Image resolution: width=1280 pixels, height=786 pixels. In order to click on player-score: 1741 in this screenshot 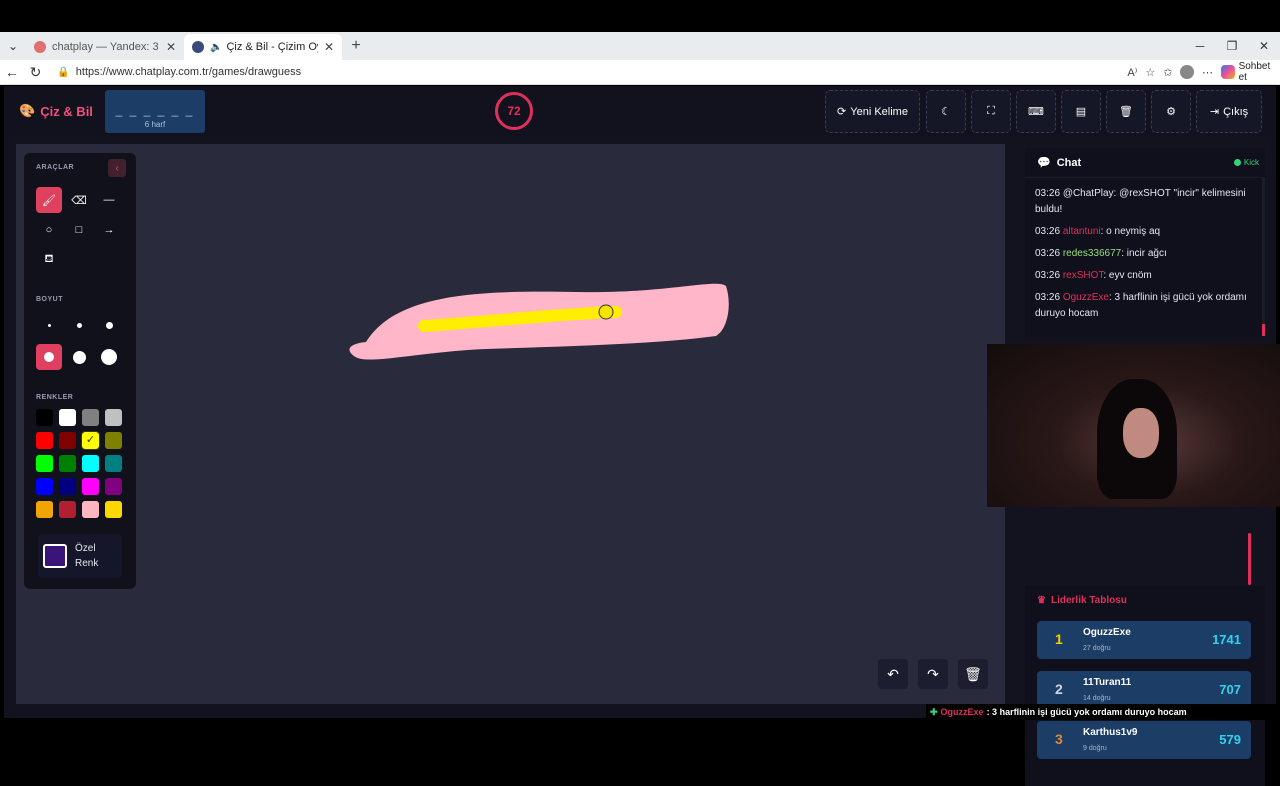, I will do `click(1226, 639)`.